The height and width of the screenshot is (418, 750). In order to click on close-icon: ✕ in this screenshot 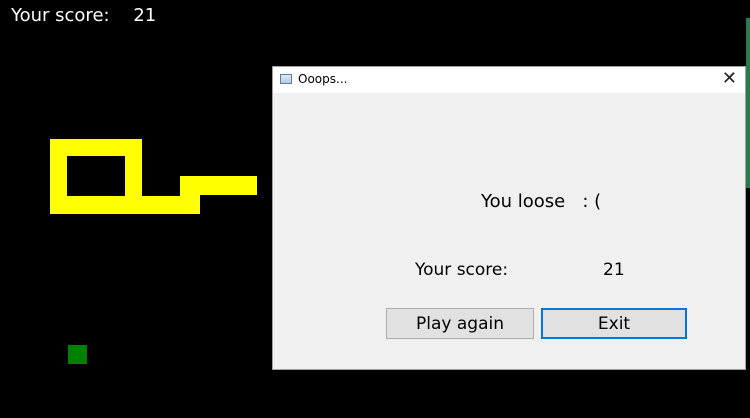, I will do `click(729, 79)`.